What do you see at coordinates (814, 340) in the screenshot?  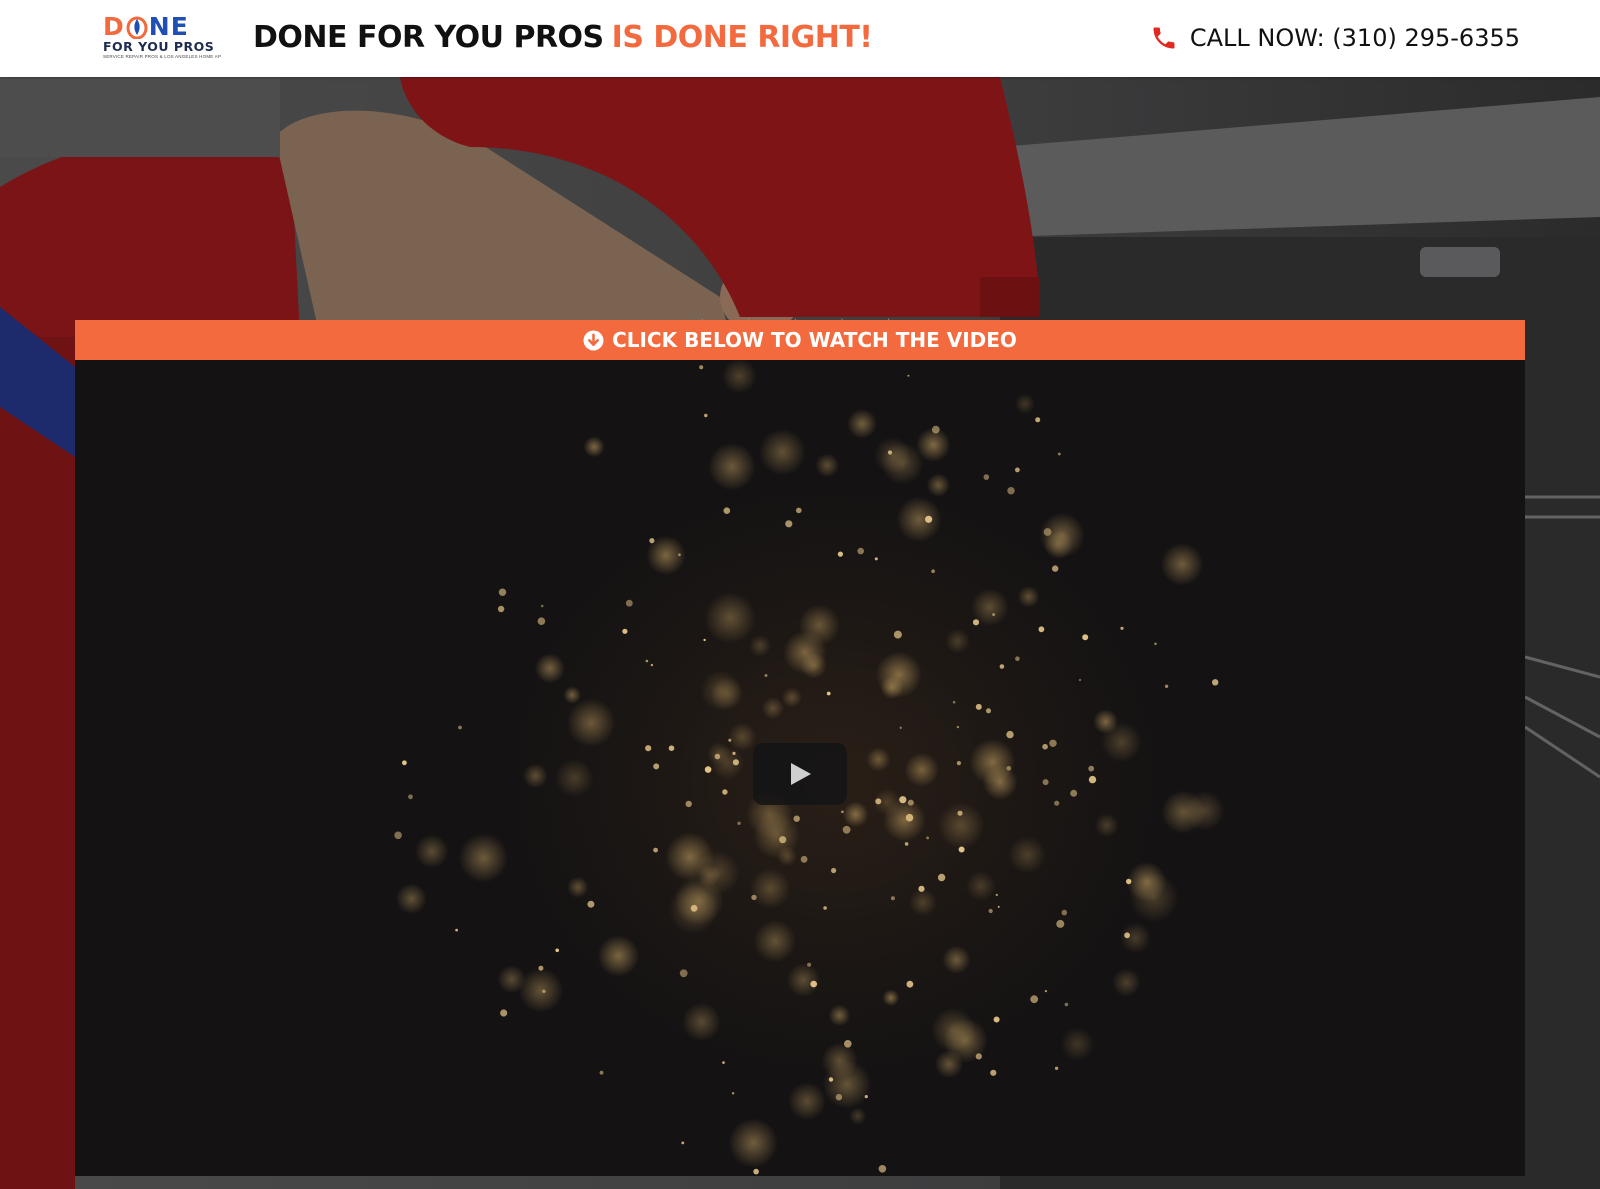 I see `video-banner-text: CLICK BELOW TO WATCH THE VIDEO` at bounding box center [814, 340].